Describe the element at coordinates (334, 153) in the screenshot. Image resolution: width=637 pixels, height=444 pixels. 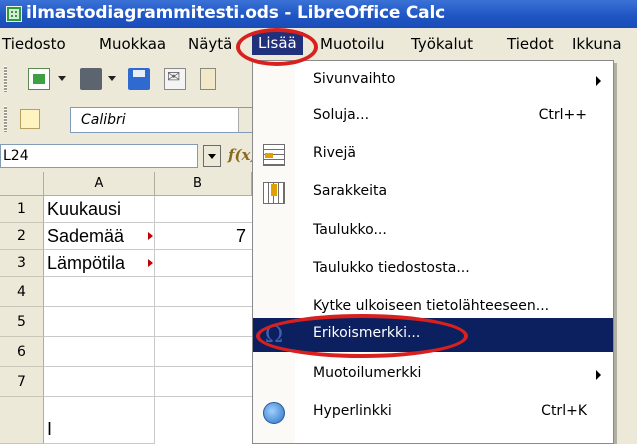
I see `menu-item-label: Rivejä` at that location.